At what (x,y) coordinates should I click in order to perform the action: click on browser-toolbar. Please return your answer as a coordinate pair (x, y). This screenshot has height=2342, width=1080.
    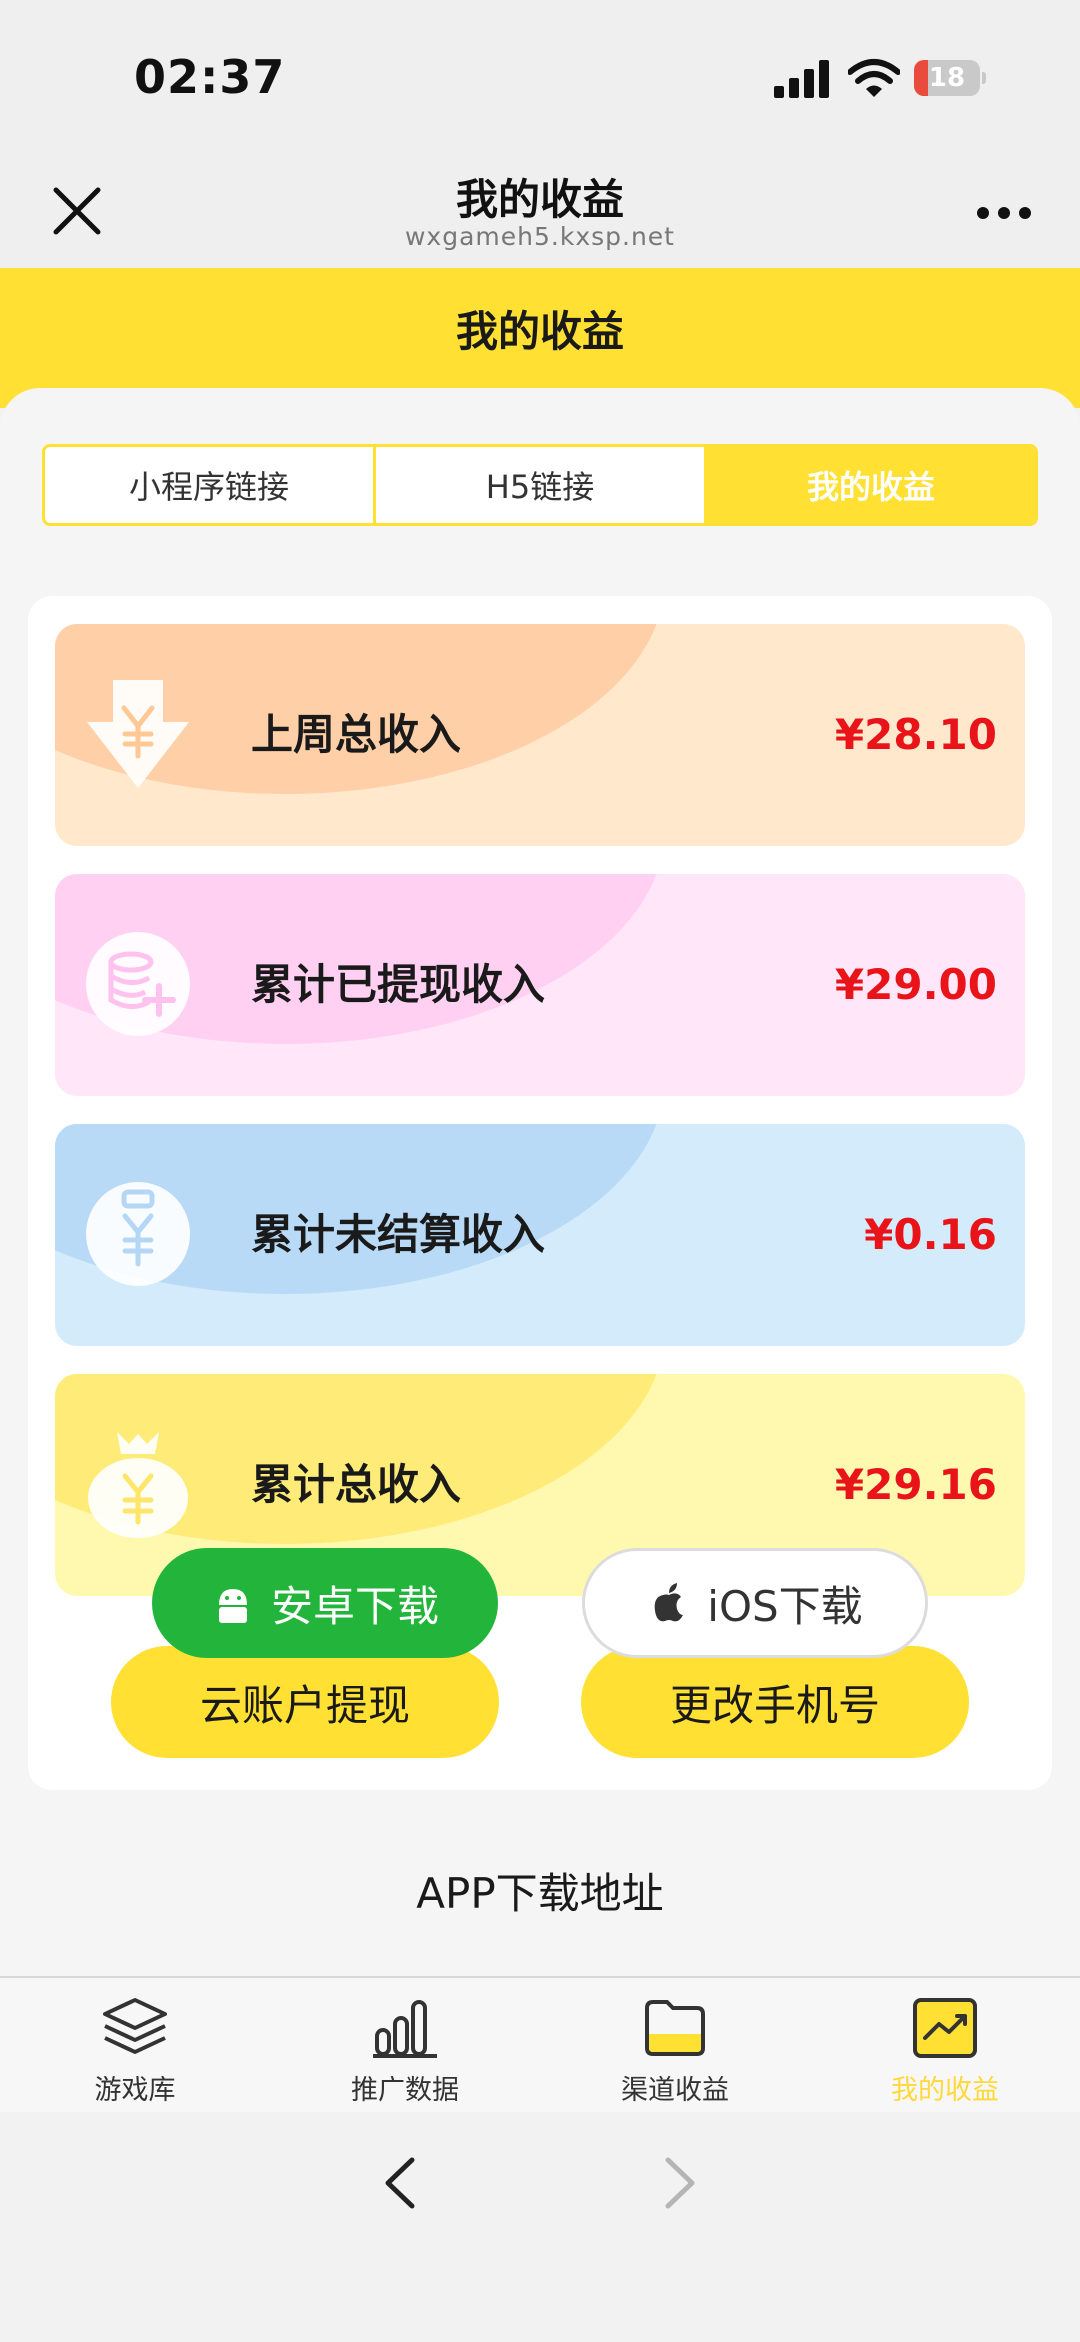
    Looking at the image, I should click on (540, 2227).